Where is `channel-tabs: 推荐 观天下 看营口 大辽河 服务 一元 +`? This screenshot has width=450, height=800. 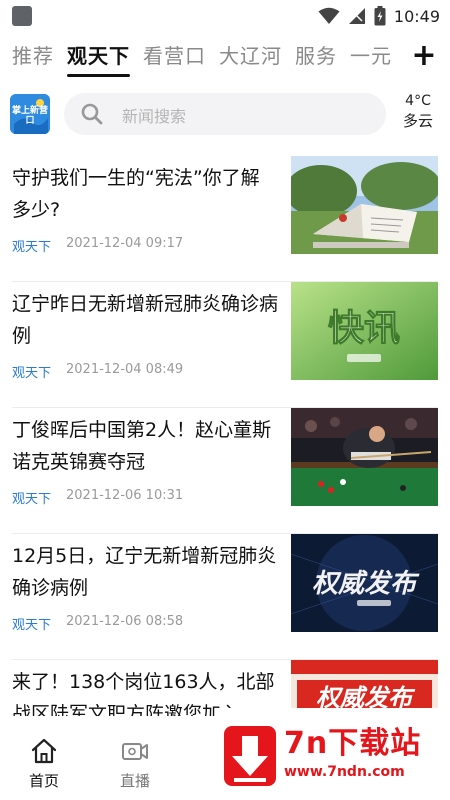
channel-tabs: 推荐 观天下 看营口 大辽河 服务 一元 + is located at coordinates (225, 58).